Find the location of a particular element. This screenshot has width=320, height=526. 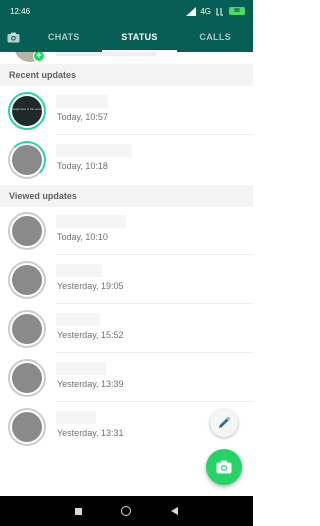

tab-status: STATUS is located at coordinates (139, 37).